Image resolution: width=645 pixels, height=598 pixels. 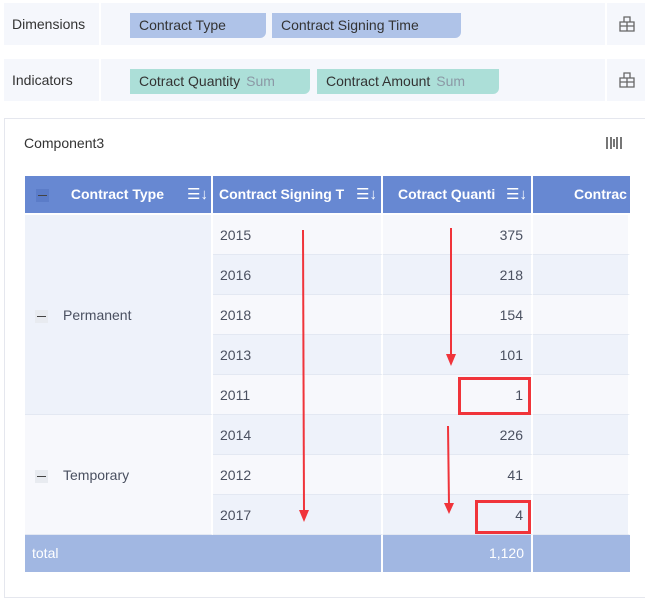 I want to click on group-cell-temporary: Temporary, so click(x=119, y=475).